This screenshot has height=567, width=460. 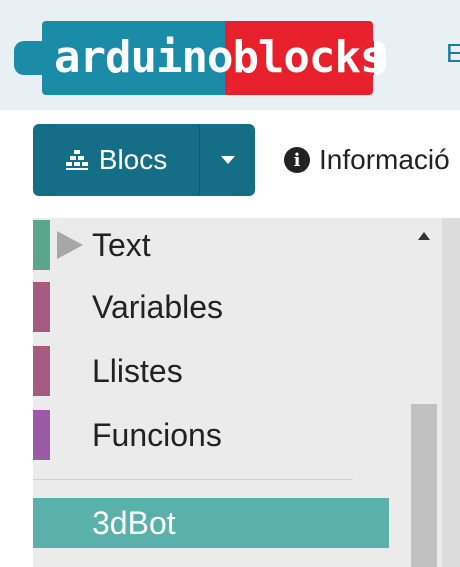 I want to click on category-label: Funcions, so click(x=157, y=435).